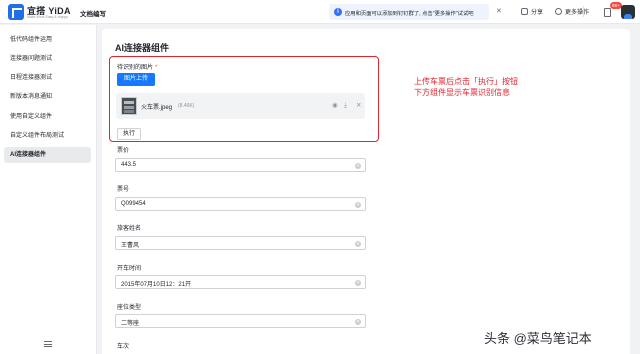 This screenshot has width=640, height=354. What do you see at coordinates (129, 165) in the screenshot?
I see `price-value: 443.5` at bounding box center [129, 165].